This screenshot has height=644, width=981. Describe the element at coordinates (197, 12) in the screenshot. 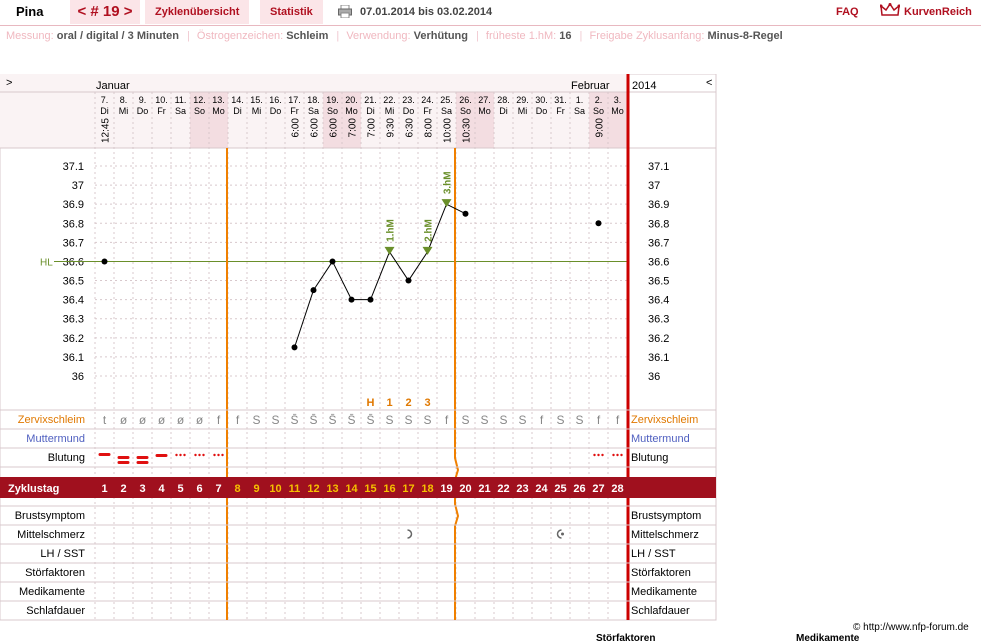

I see `tab-cycle-overview: Zyklenübersicht` at that location.